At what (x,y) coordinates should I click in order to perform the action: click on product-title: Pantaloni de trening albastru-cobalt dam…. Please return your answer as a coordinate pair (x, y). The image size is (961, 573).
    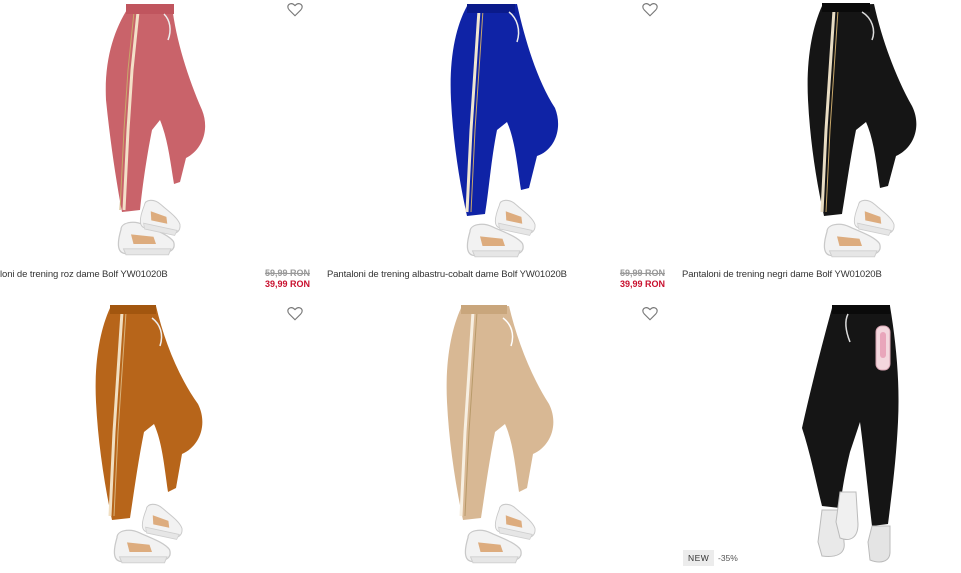
    Looking at the image, I should click on (447, 274).